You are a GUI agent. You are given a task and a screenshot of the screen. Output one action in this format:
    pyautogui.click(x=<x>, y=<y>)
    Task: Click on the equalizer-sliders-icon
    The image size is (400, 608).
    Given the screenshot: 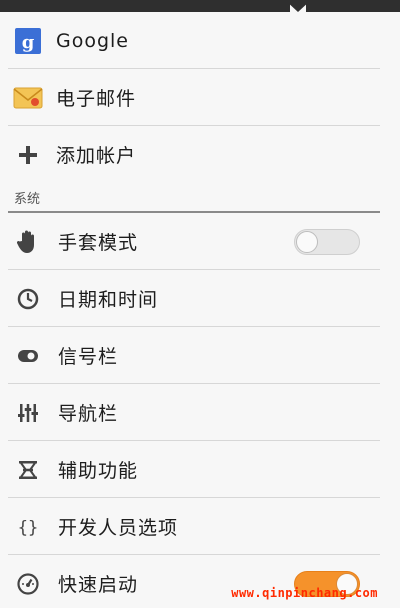 What is the action you would take?
    pyautogui.click(x=28, y=413)
    